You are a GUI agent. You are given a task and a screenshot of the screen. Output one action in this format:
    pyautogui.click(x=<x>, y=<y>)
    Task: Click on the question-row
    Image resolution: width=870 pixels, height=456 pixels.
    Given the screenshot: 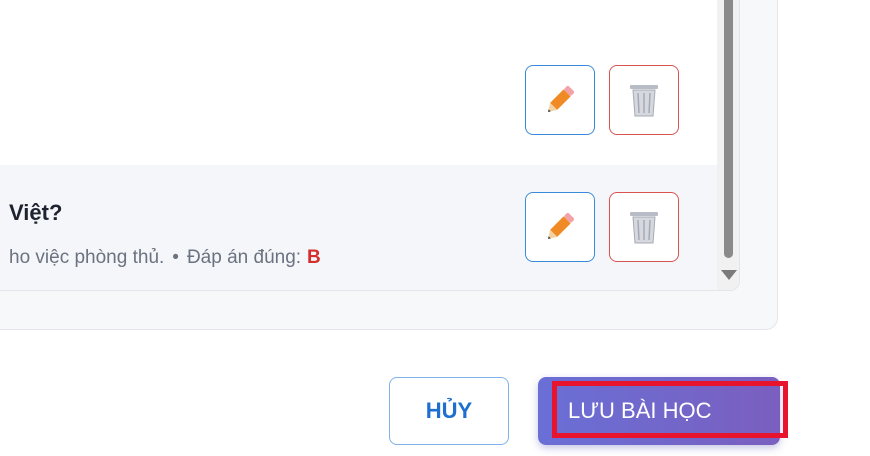 What is the action you would take?
    pyautogui.click(x=358, y=20)
    